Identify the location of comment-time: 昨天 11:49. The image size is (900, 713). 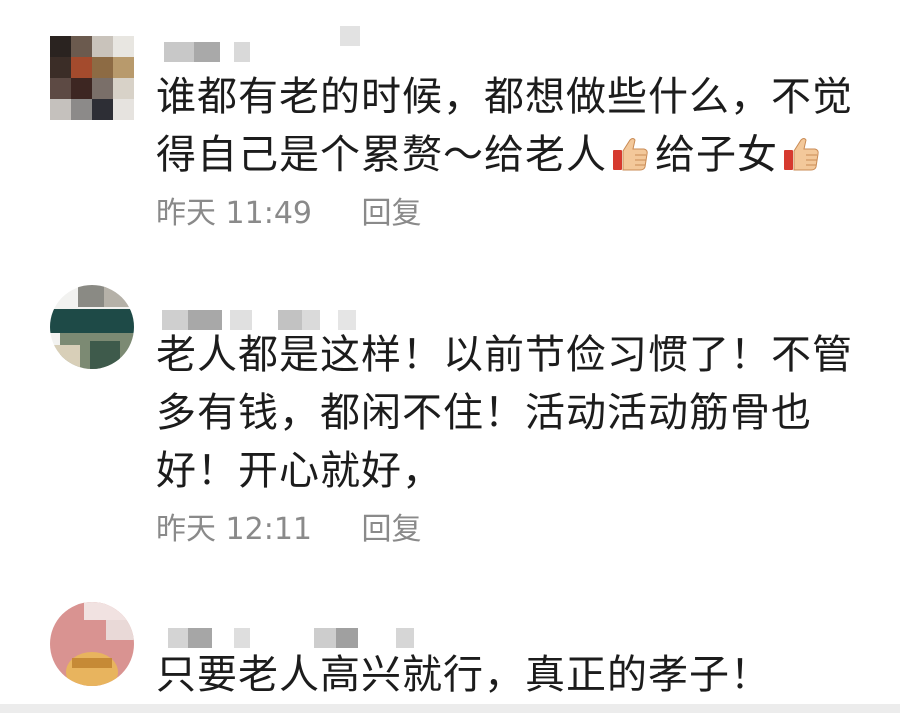
(234, 213).